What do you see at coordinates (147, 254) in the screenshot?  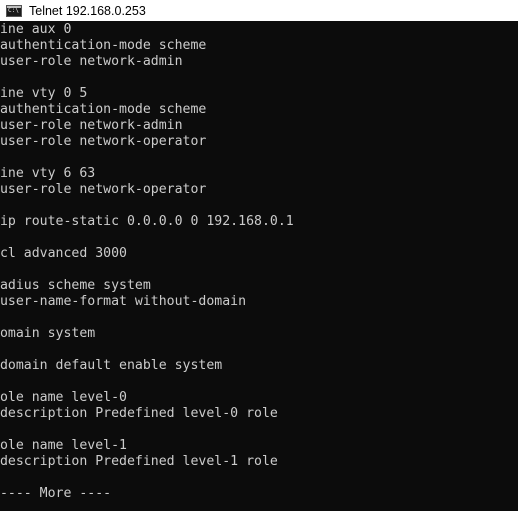 I see `terminal-line: acl advanced 3000` at bounding box center [147, 254].